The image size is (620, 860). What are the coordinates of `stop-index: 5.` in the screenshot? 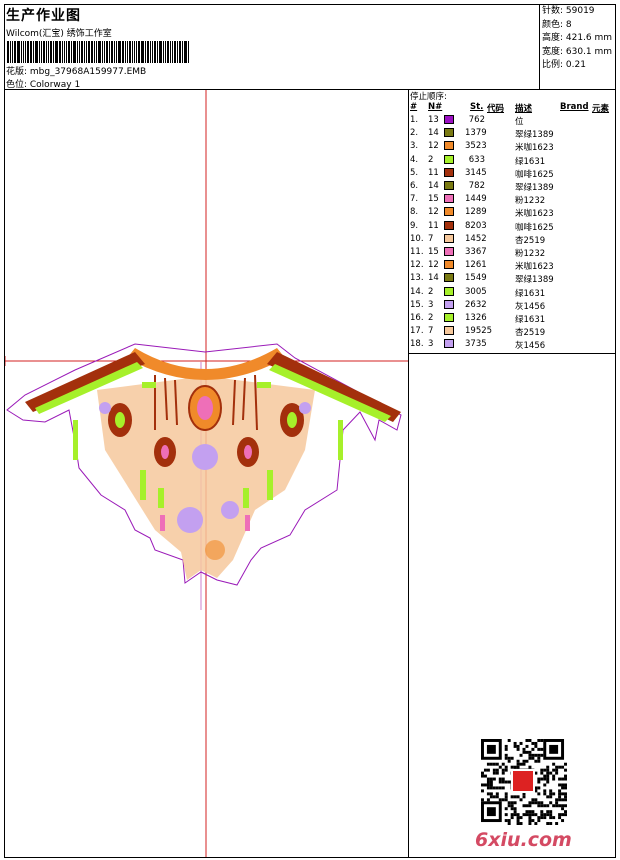 It's located at (414, 172).